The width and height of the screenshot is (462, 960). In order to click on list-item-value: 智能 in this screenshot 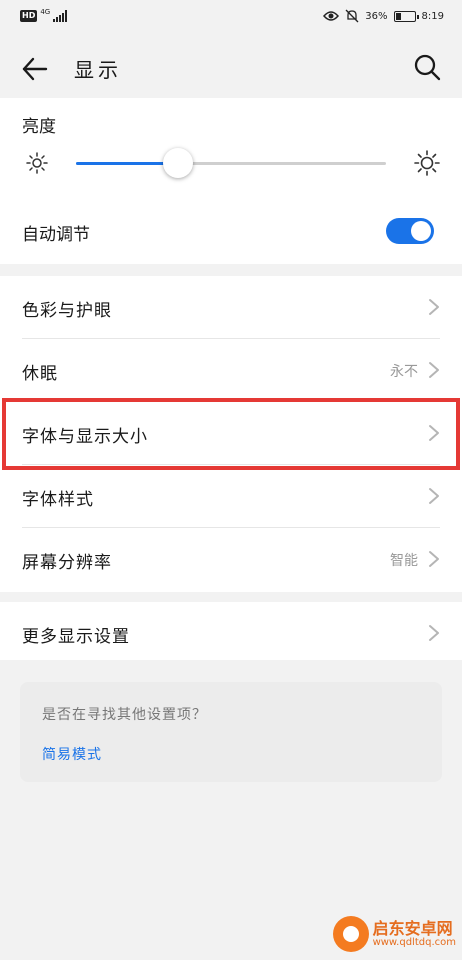, I will do `click(404, 561)`.